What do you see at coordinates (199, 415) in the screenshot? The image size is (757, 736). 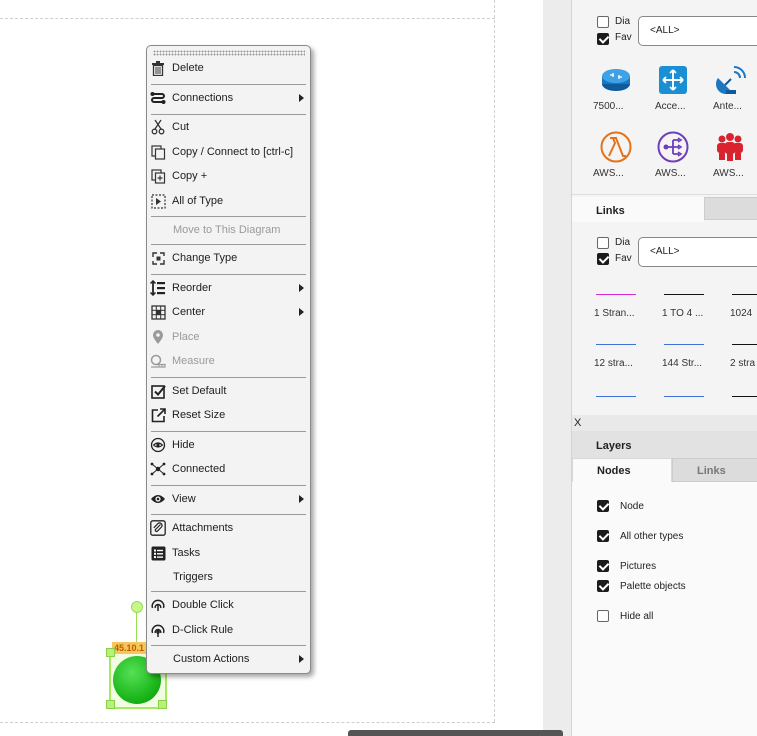 I see `menu-item-label: Reset Size` at bounding box center [199, 415].